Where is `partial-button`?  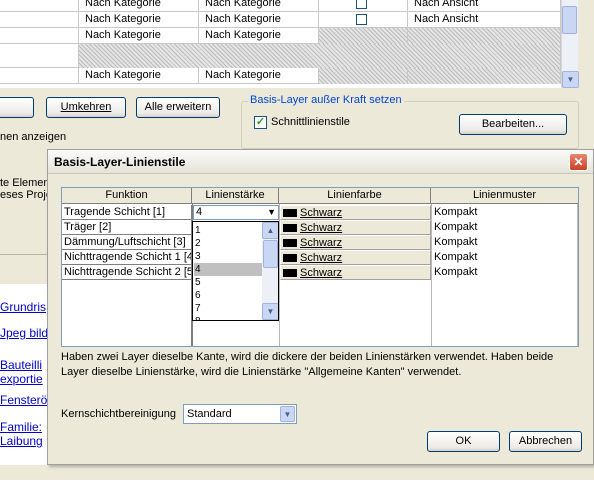
partial-button is located at coordinates (17, 107).